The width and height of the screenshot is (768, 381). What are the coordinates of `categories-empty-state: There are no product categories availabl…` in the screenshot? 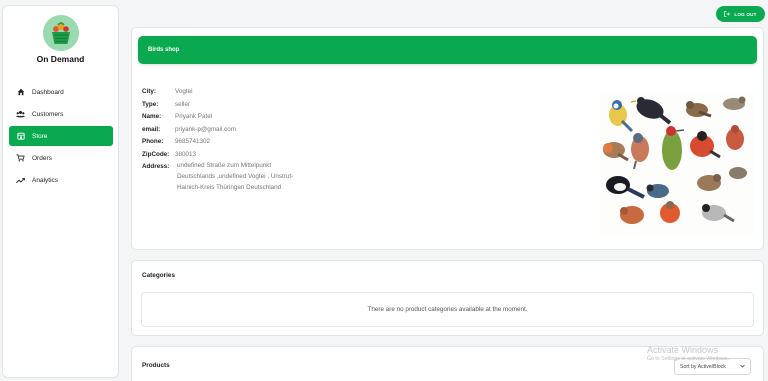 It's located at (447, 309).